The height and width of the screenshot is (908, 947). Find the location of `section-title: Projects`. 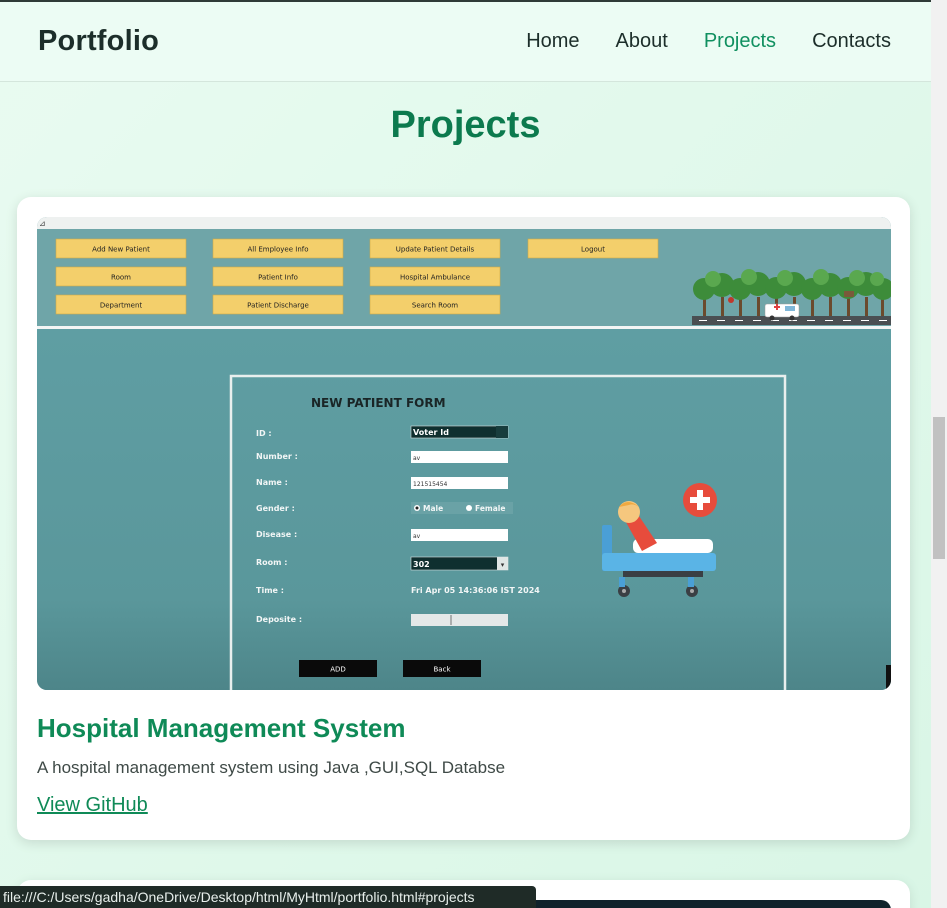

section-title: Projects is located at coordinates (465, 125).